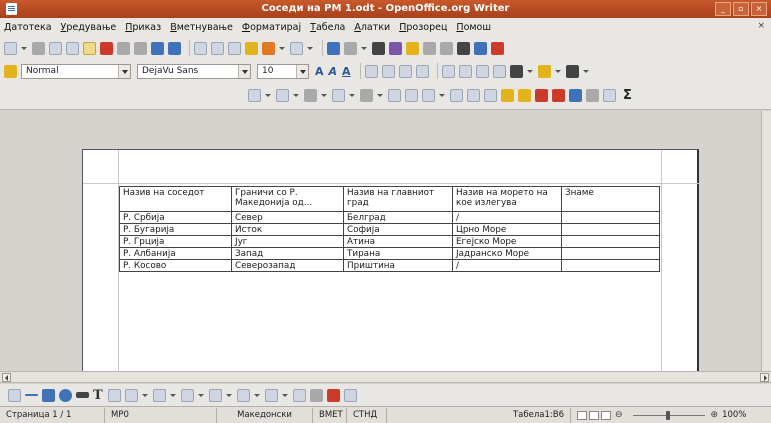  Describe the element at coordinates (594, 415) in the screenshot. I see `multi-page-view-icon` at that location.